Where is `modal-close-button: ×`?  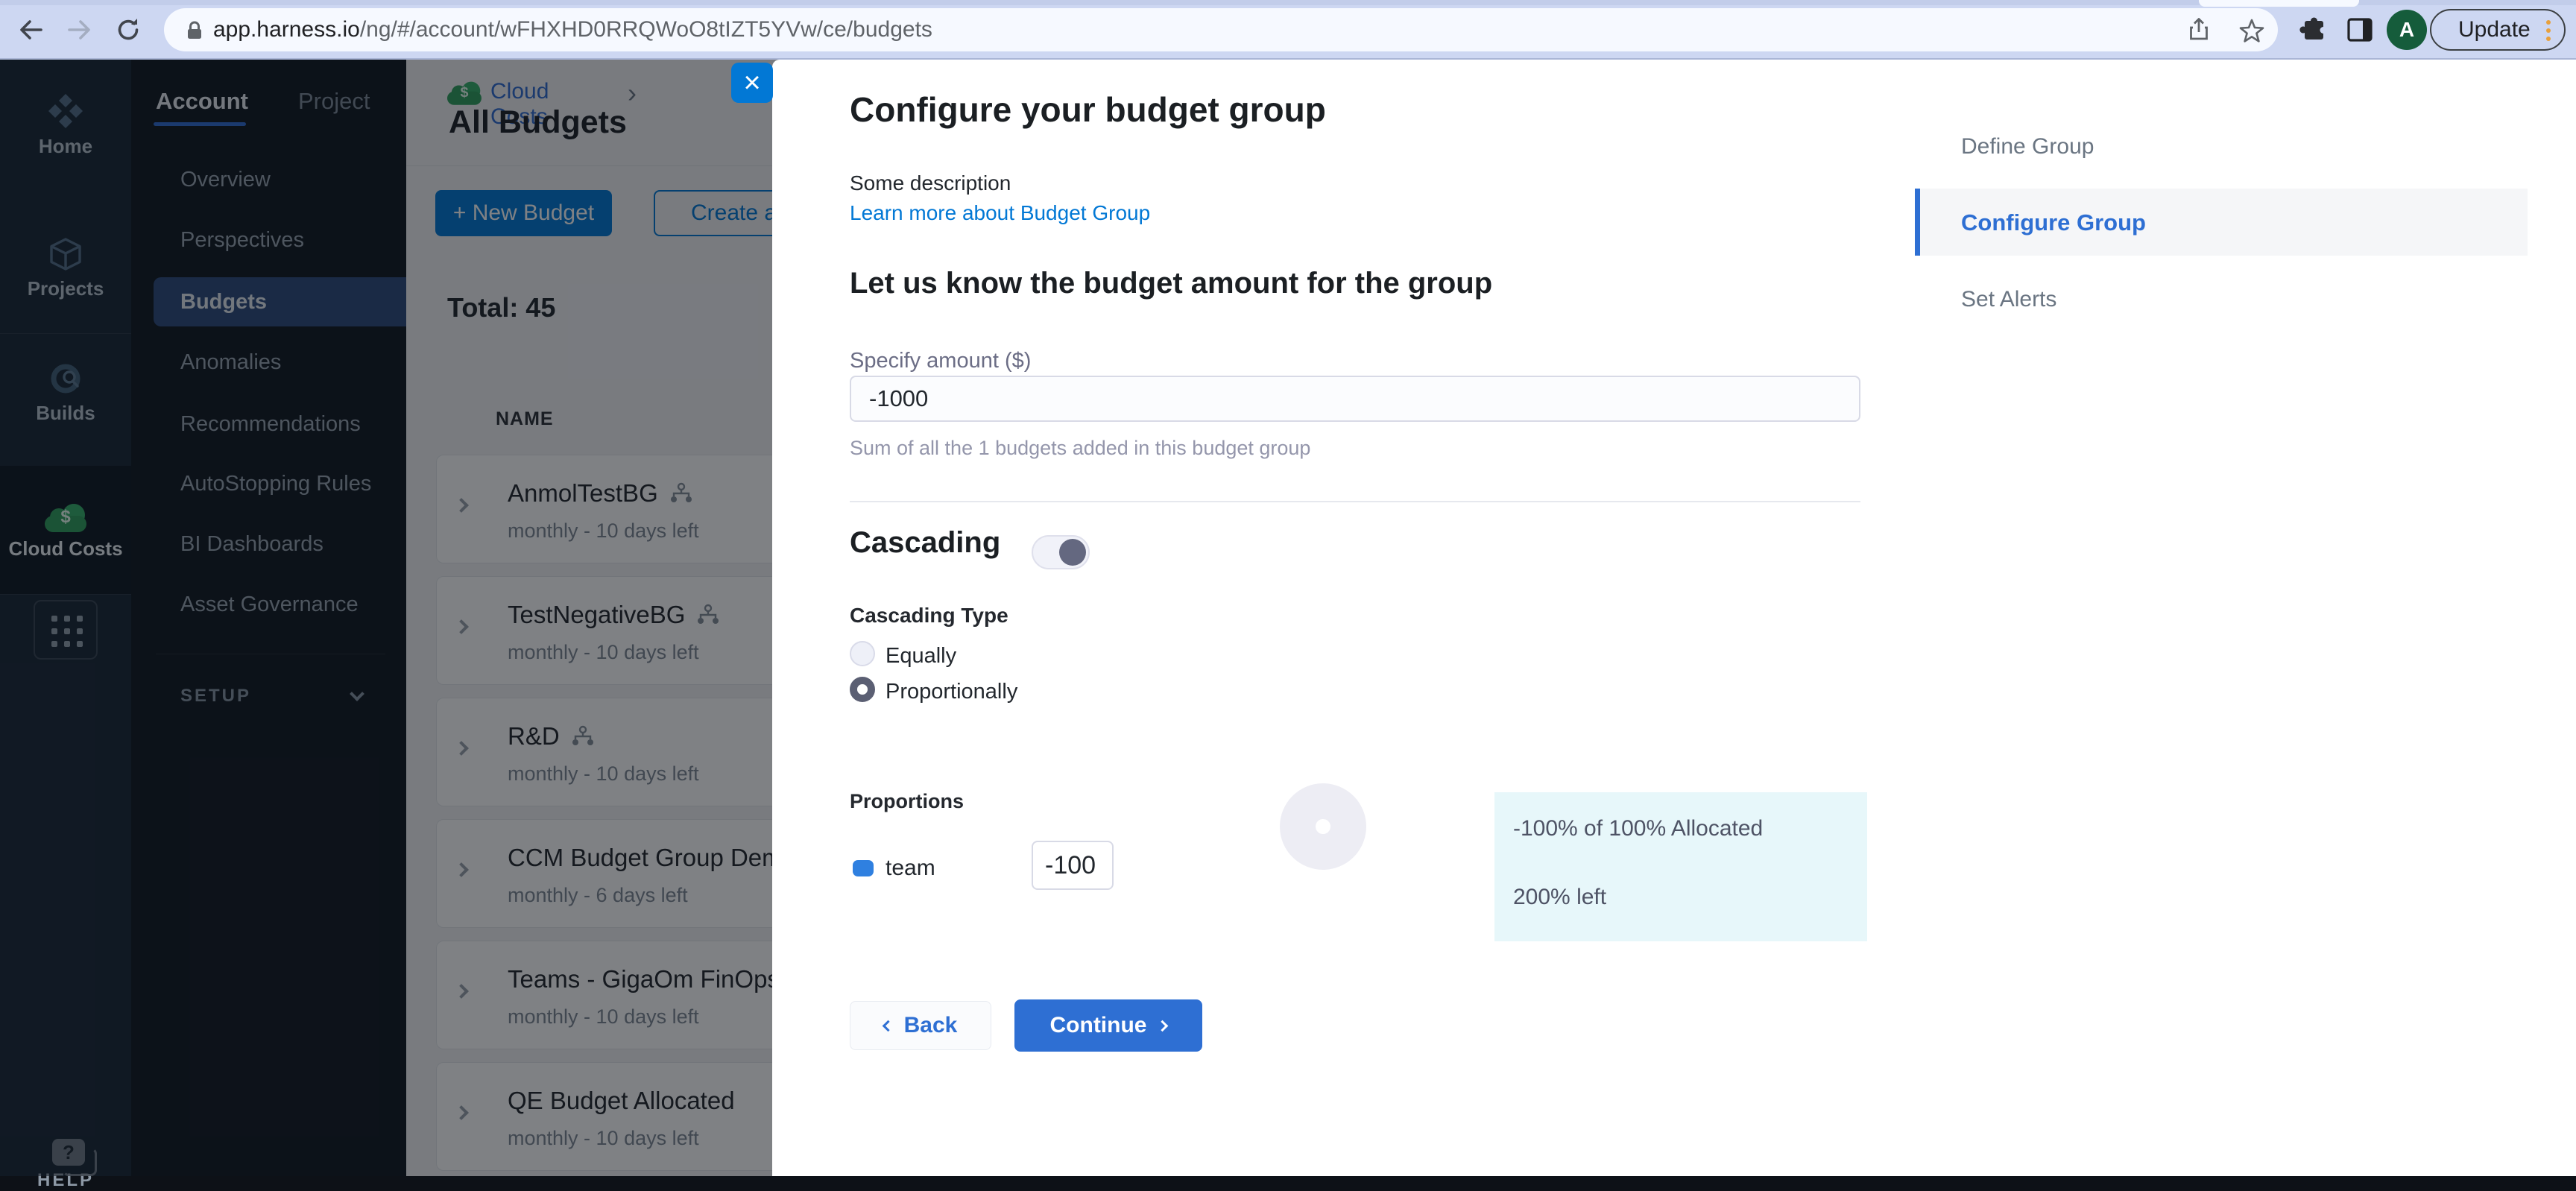 modal-close-button: × is located at coordinates (752, 83).